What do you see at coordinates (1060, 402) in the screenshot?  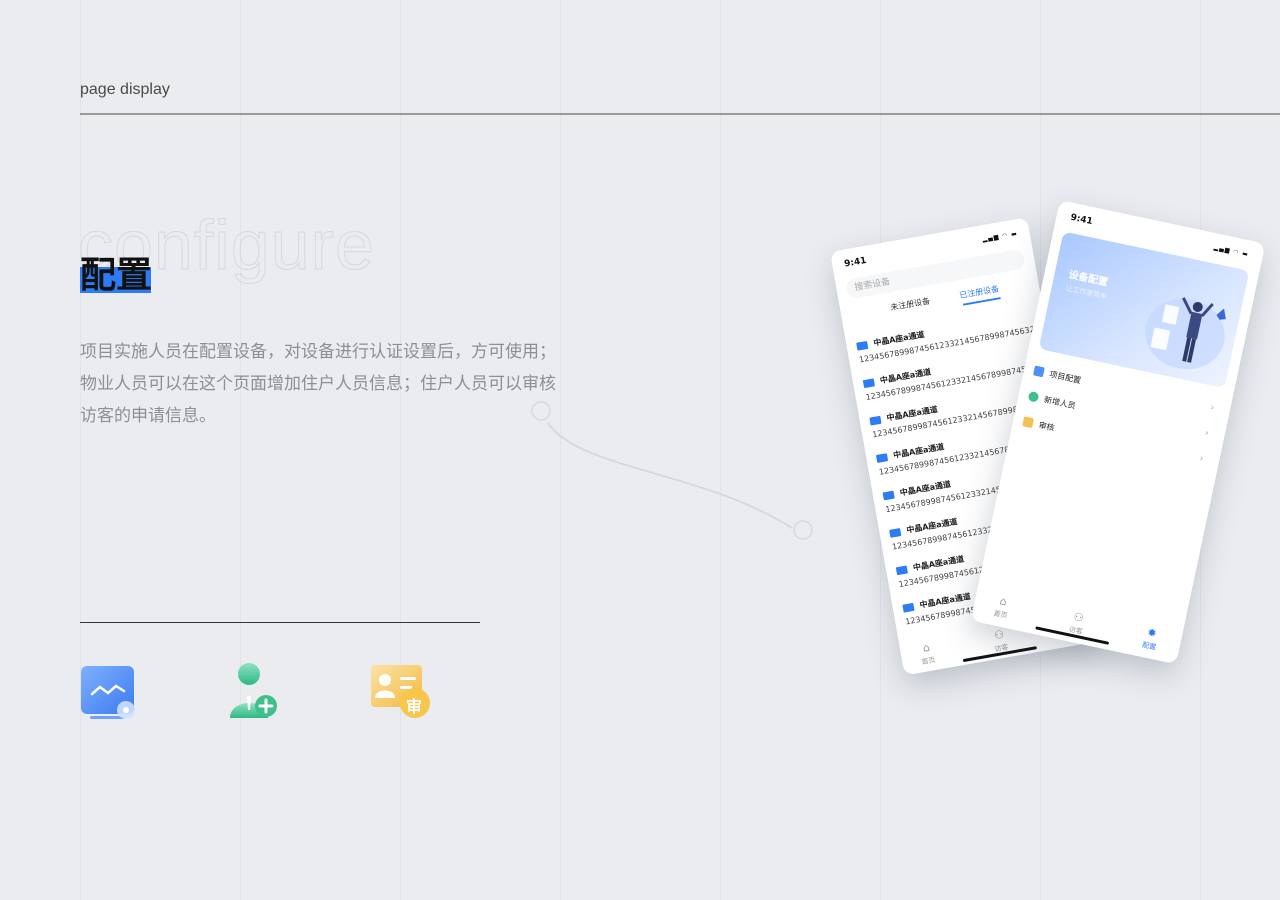 I see `menu-item-label: 新增人员` at bounding box center [1060, 402].